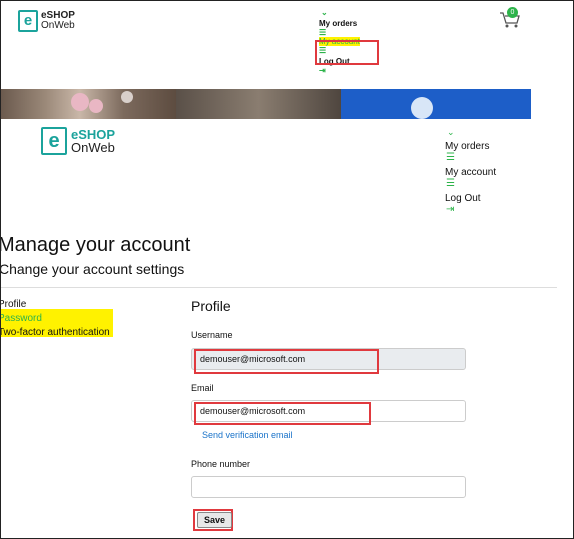 Image resolution: width=574 pixels, height=539 pixels. I want to click on brand-logo: e eSHOP OnWeb, so click(46, 21).